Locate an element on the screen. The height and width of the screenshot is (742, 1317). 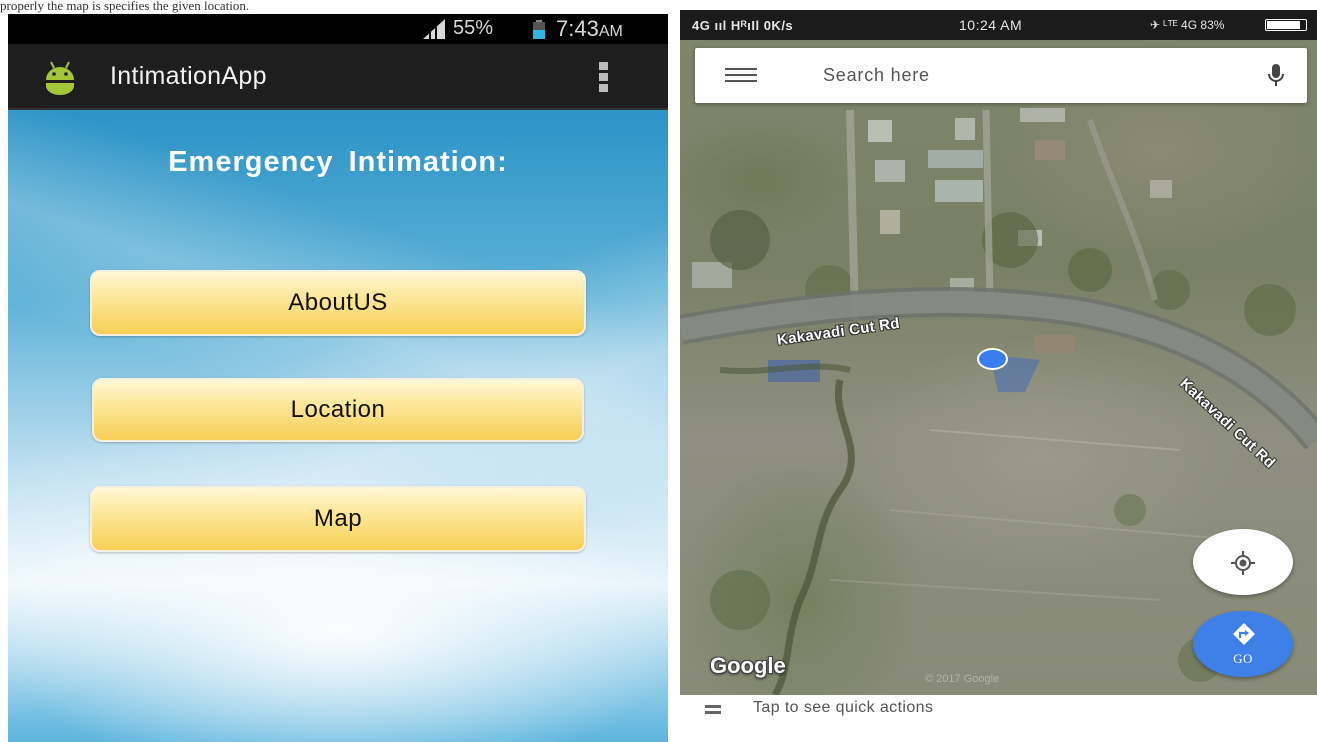
status-clock: 7:43AM is located at coordinates (589, 29).